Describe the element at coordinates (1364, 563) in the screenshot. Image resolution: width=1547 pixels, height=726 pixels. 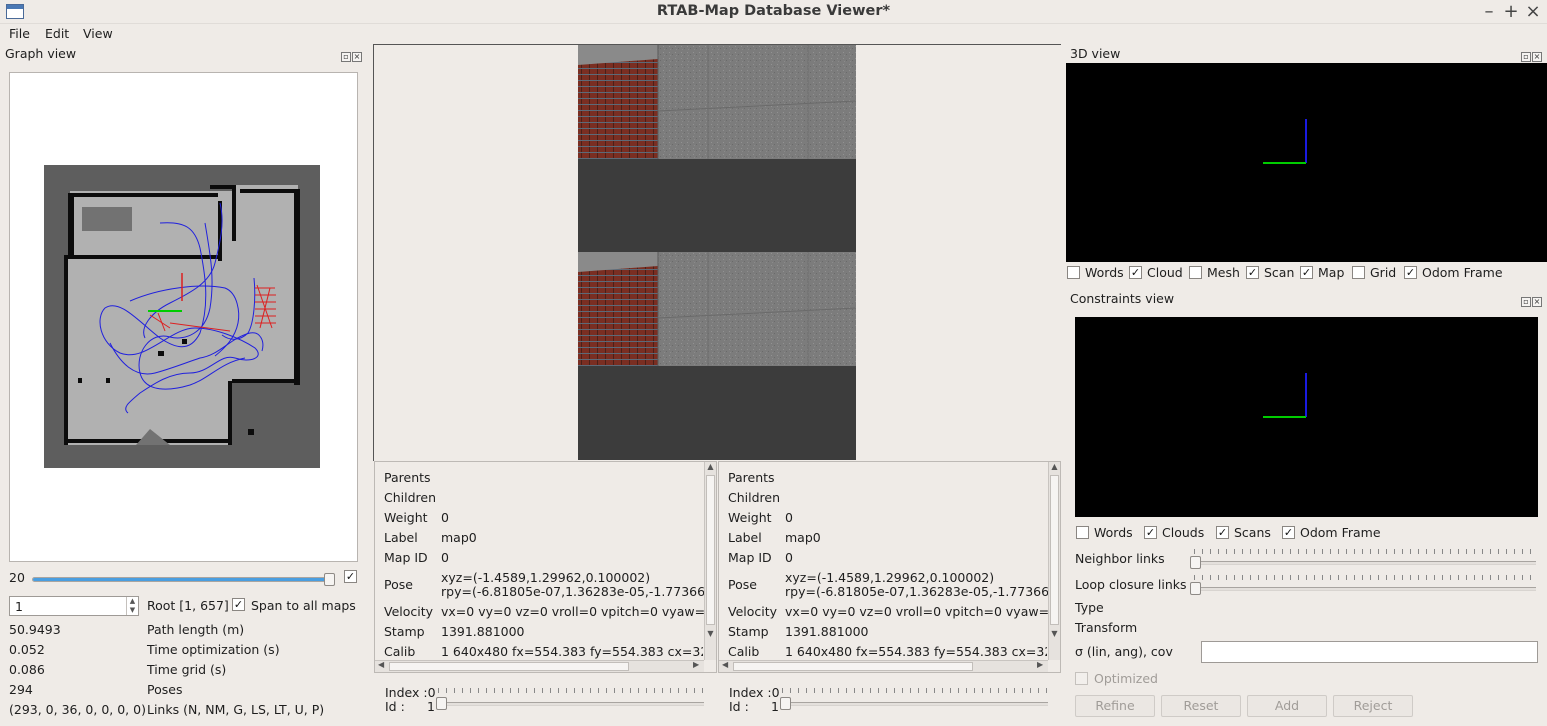
I see `neighbor-links-slider` at that location.